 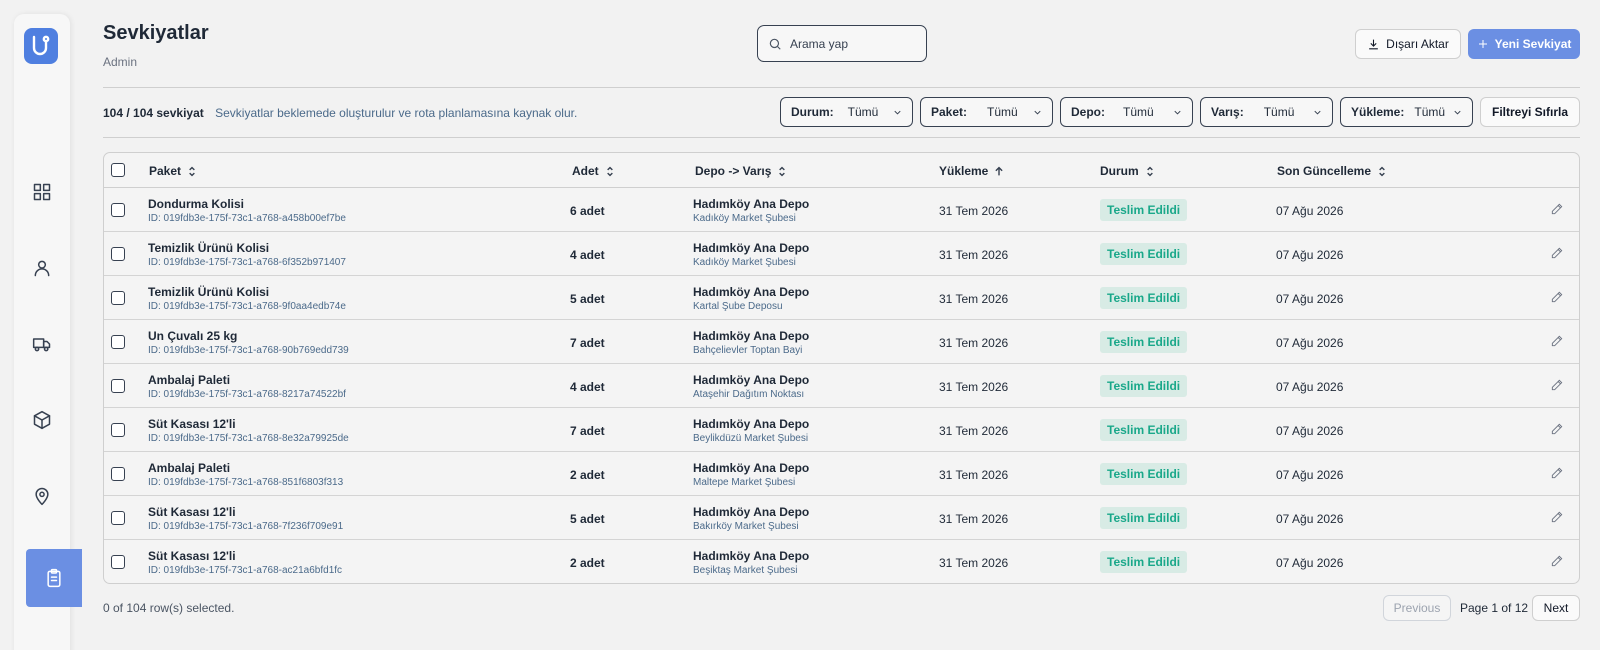 I want to click on truck-icon, so click(x=42, y=344).